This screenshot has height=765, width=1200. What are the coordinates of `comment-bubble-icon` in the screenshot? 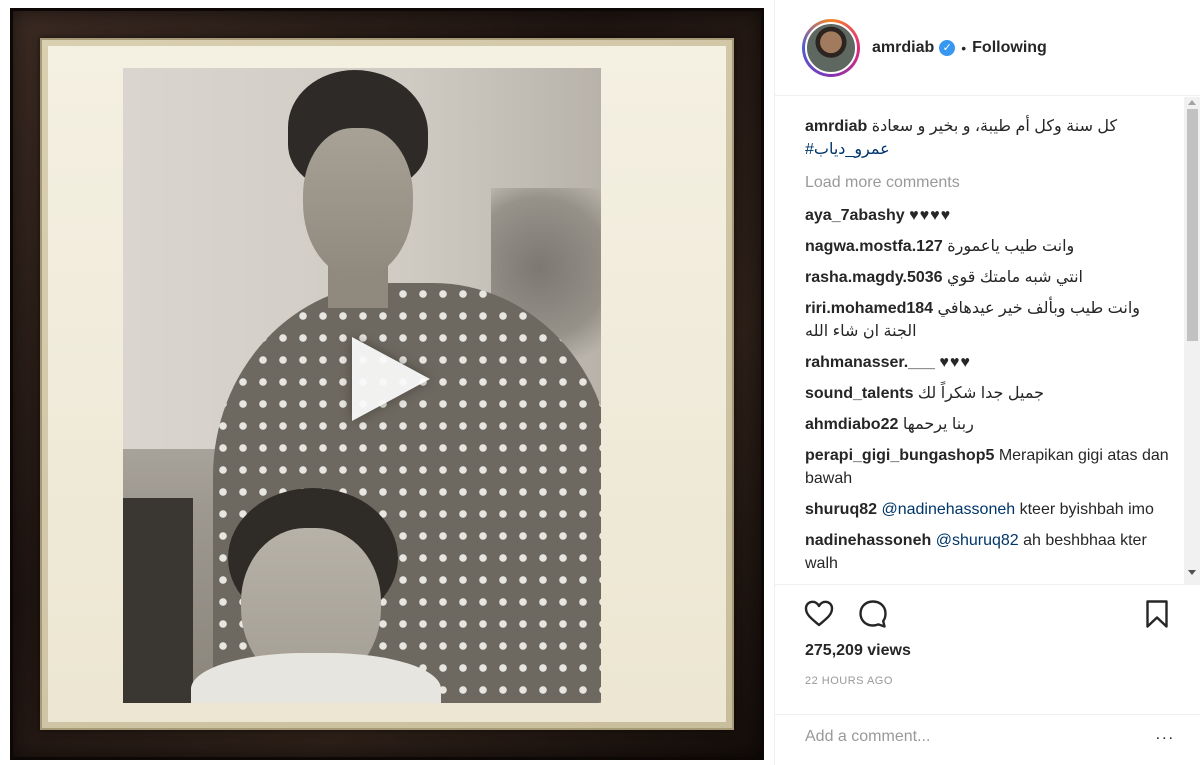 It's located at (873, 614).